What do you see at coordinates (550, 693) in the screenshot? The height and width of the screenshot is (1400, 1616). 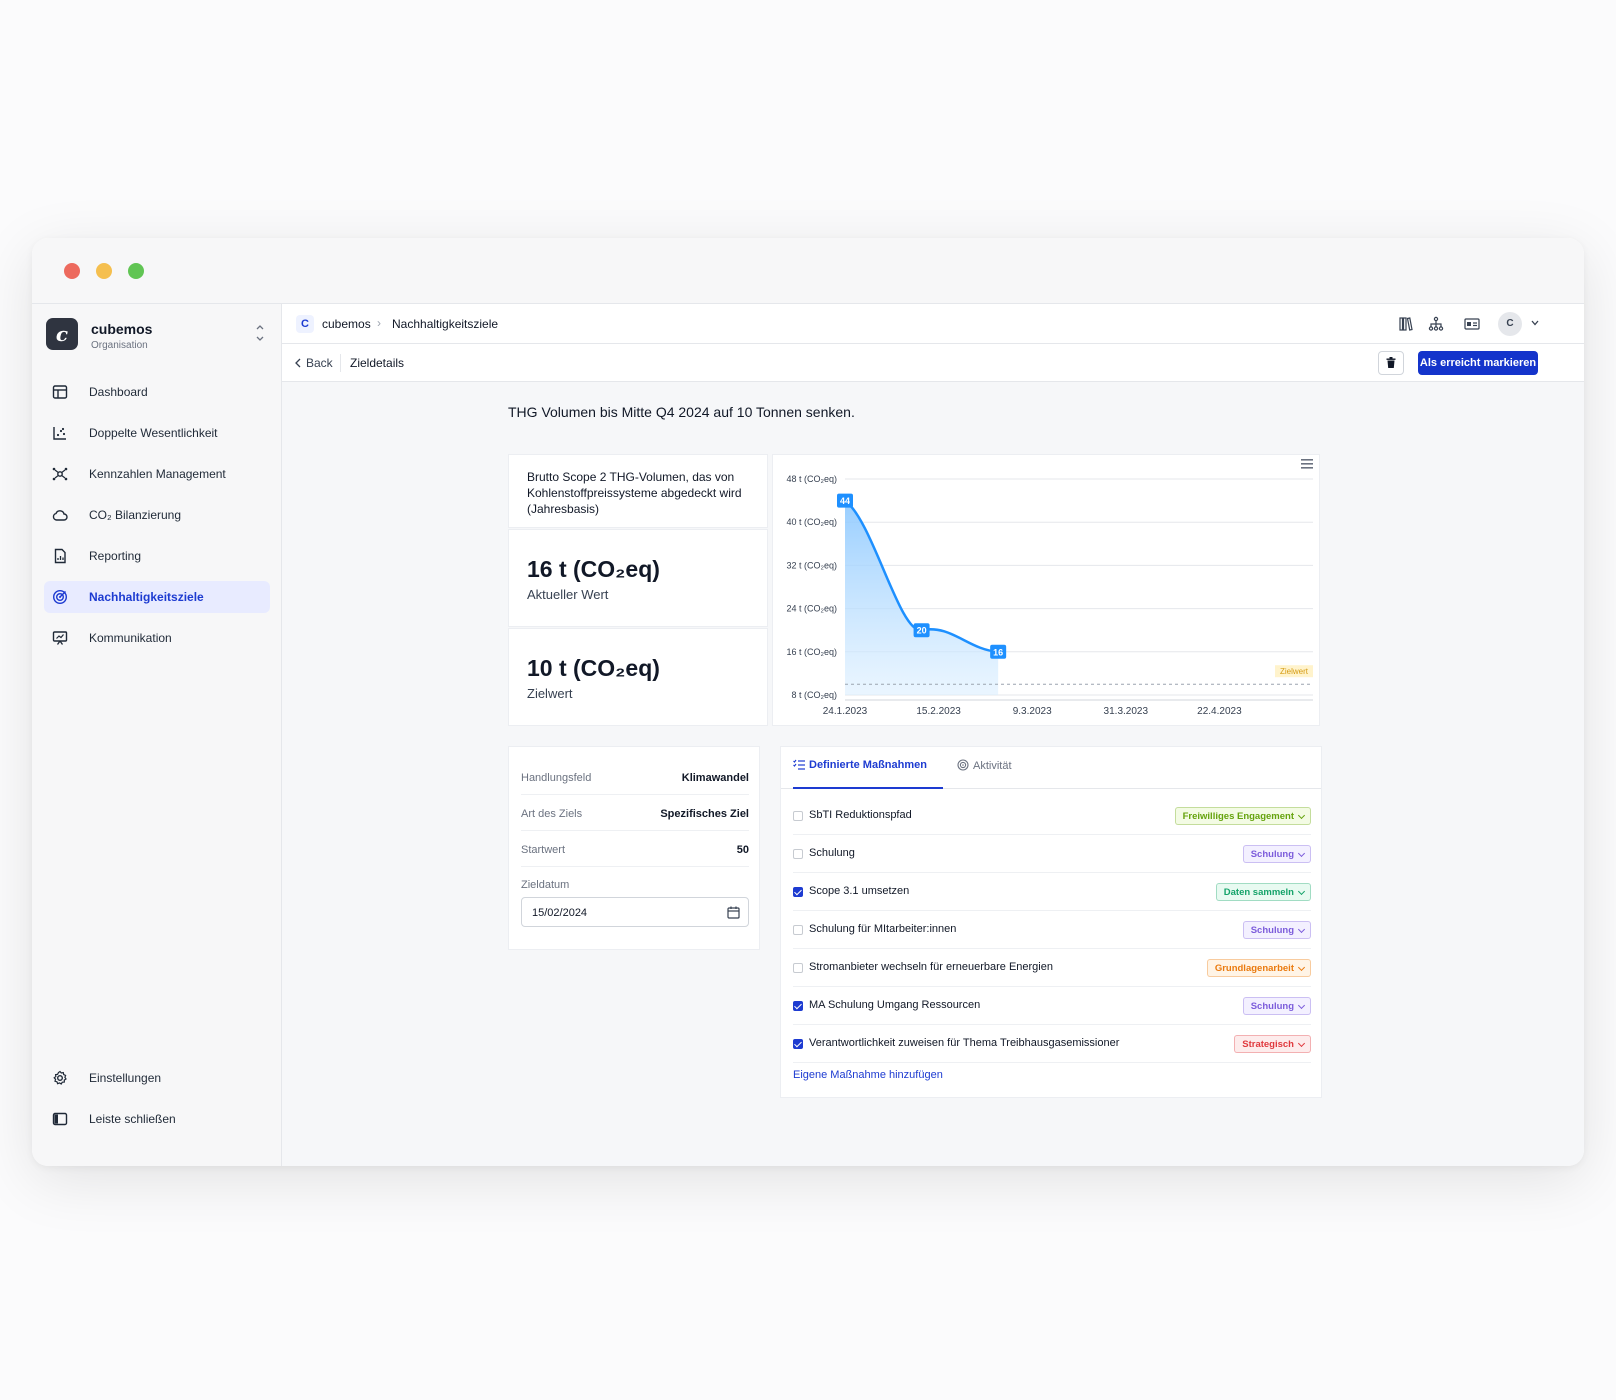 I see `target-value-label: Zielwert` at bounding box center [550, 693].